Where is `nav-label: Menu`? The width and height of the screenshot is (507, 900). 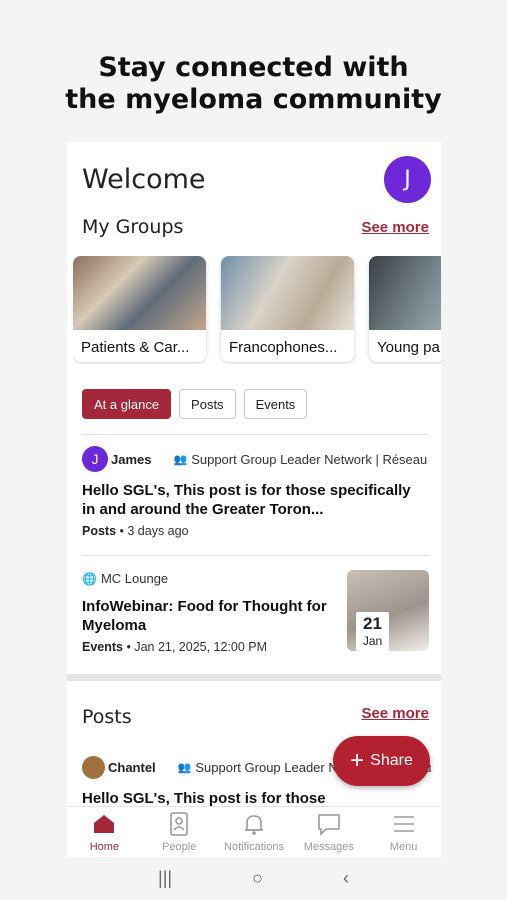 nav-label: Menu is located at coordinates (403, 847).